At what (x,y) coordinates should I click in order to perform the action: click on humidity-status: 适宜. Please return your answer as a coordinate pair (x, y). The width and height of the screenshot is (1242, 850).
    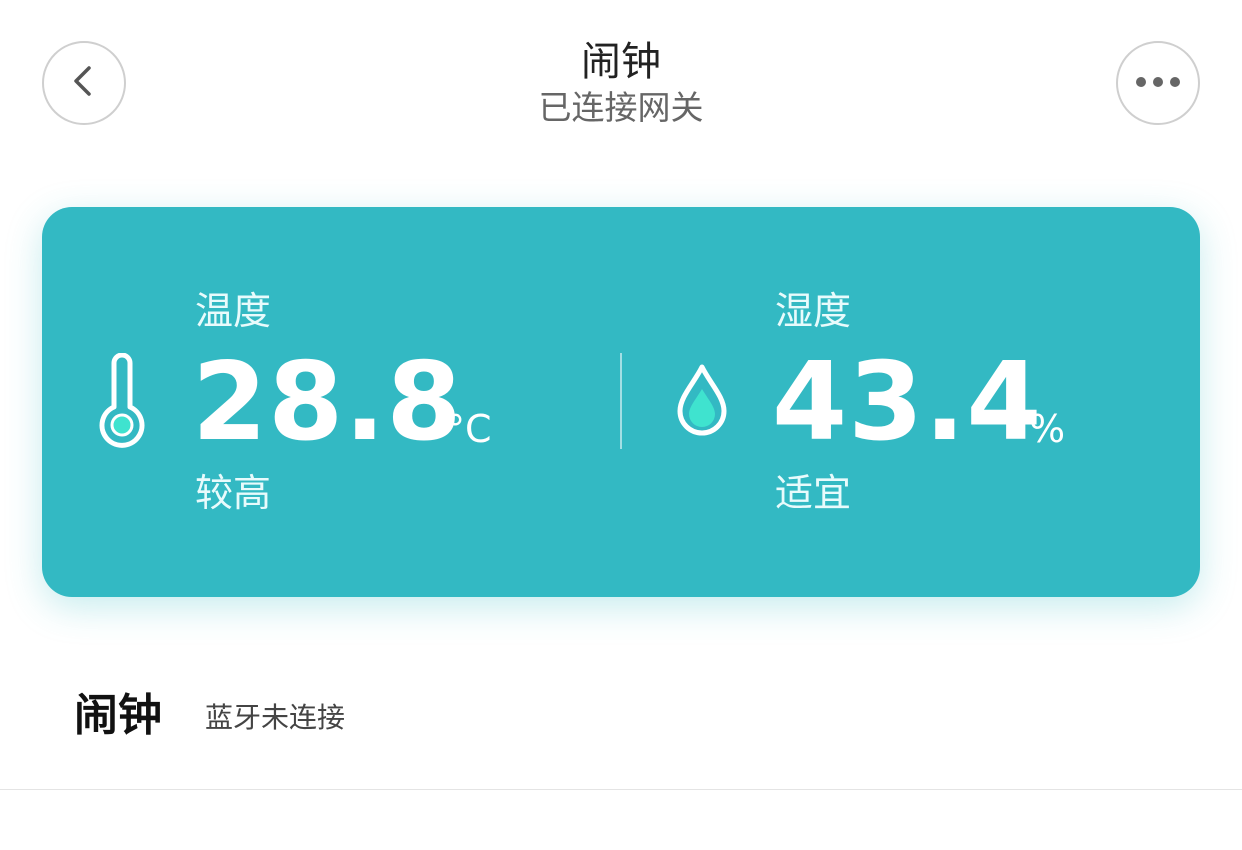
    Looking at the image, I should click on (813, 493).